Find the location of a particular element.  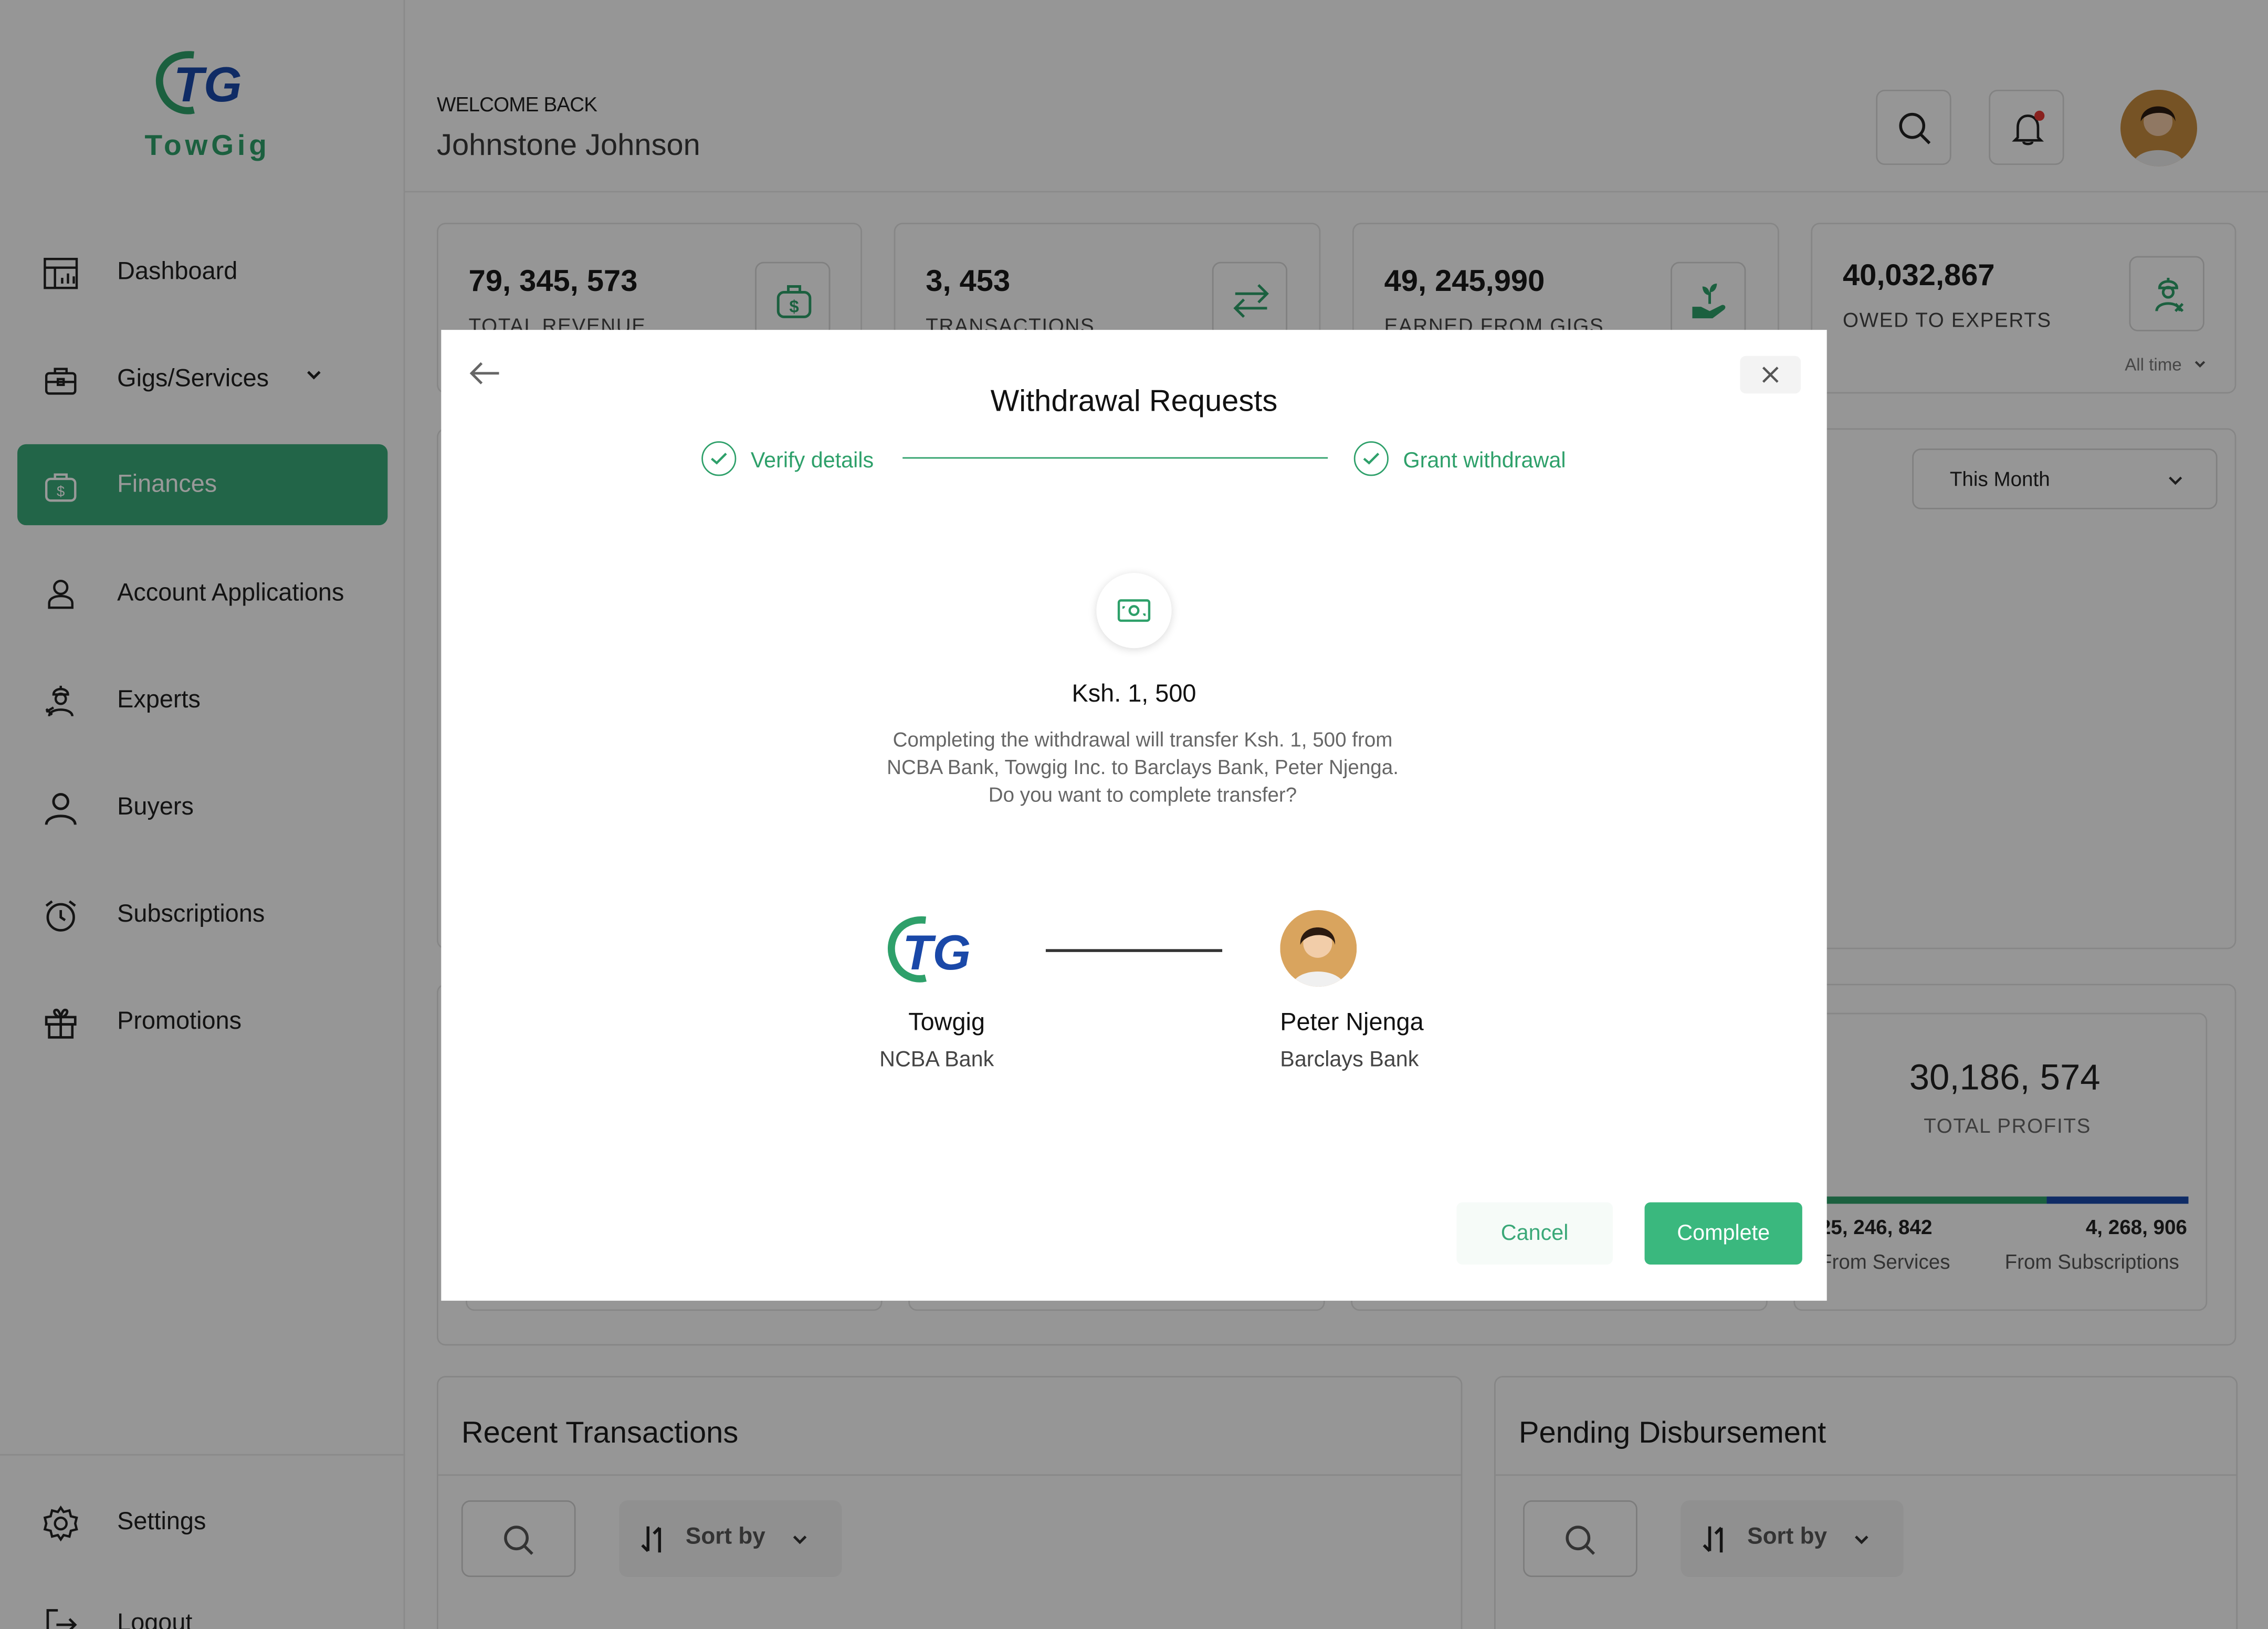

step-label: Grant withdrawal is located at coordinates (1484, 460).